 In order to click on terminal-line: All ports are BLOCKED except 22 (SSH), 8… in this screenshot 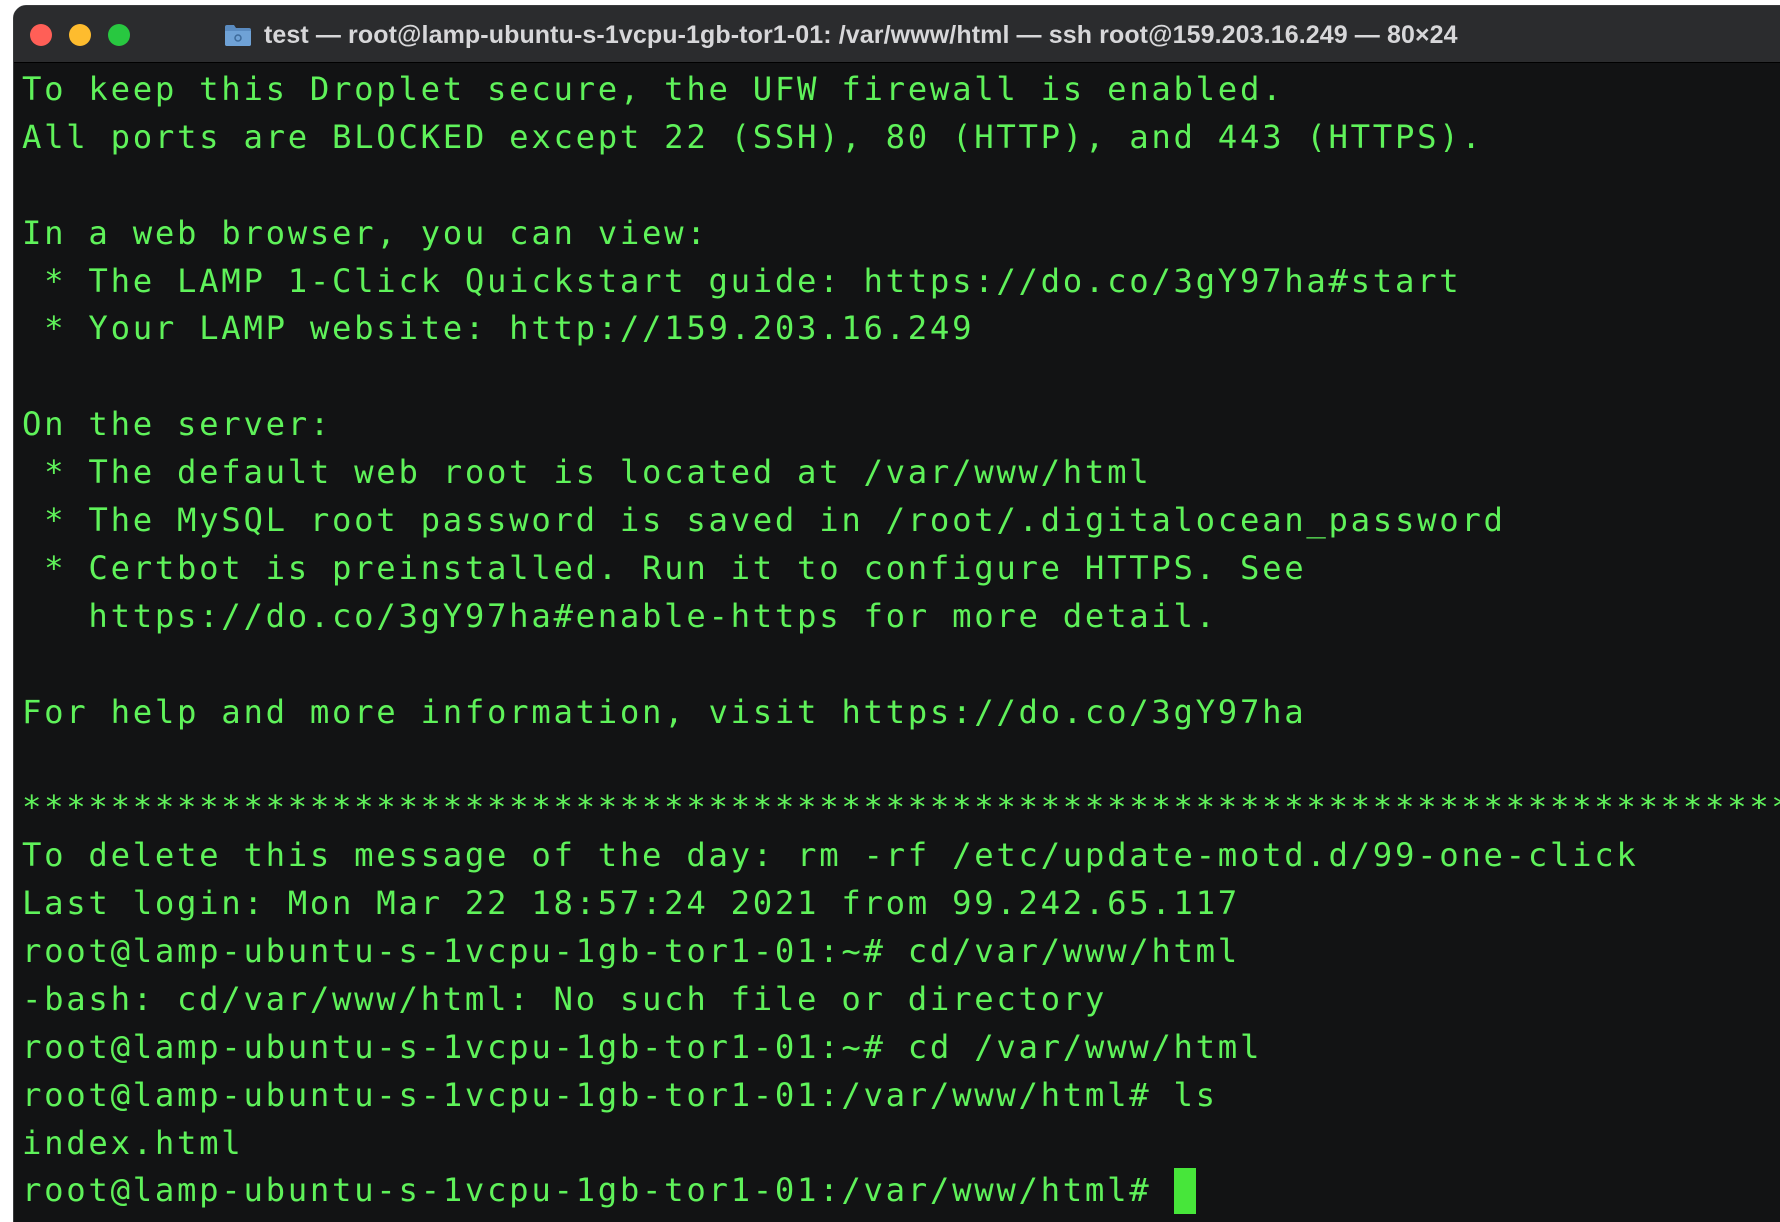, I will do `click(753, 136)`.